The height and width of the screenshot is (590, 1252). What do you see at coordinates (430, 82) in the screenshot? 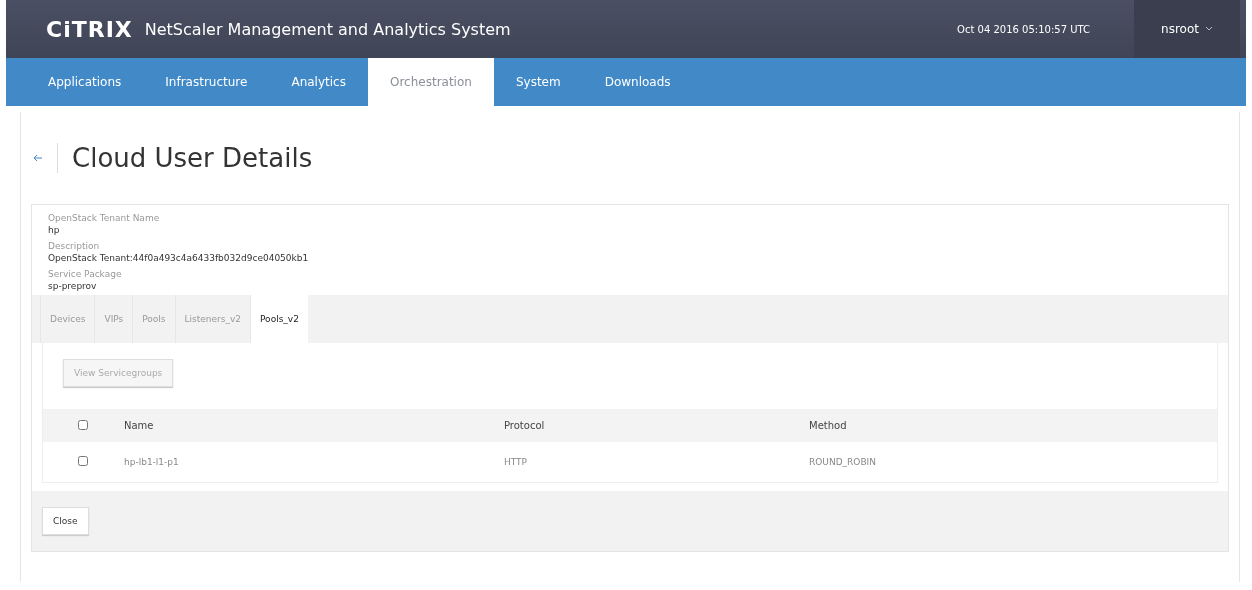
I see `nav-tab: Orchestration` at bounding box center [430, 82].